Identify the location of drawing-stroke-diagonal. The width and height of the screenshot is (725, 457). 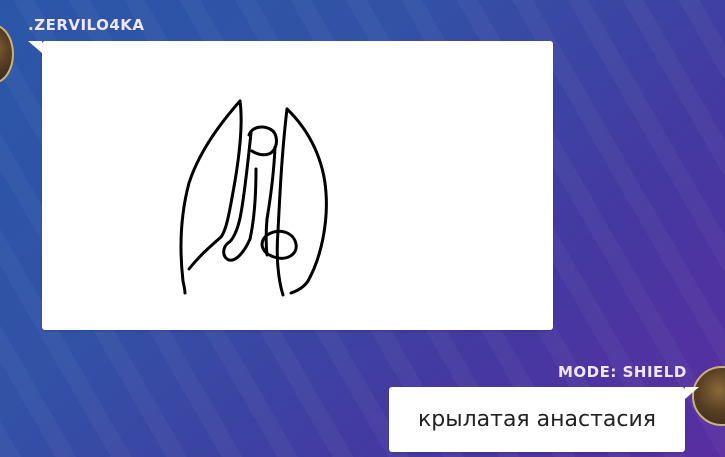
(205, 253).